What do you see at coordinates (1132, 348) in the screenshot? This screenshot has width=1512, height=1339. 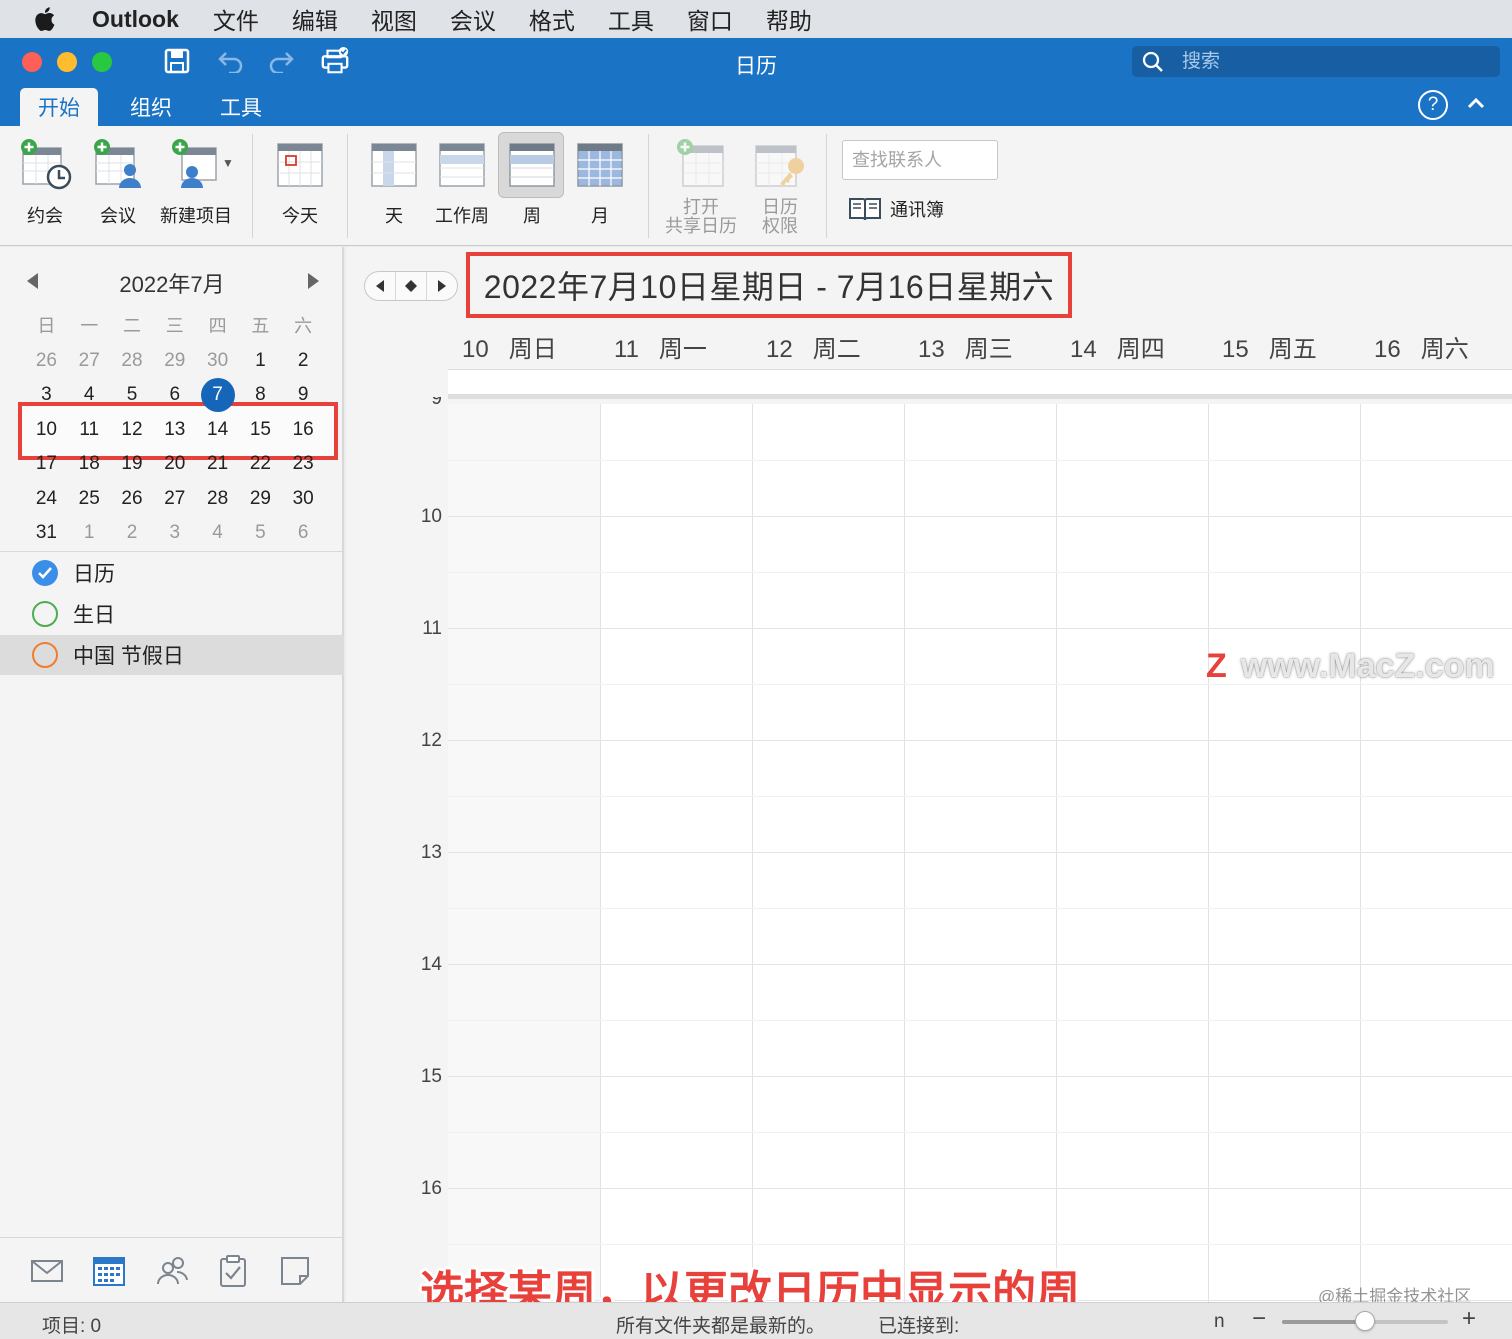 I see `day-column-header: 14 周四` at bounding box center [1132, 348].